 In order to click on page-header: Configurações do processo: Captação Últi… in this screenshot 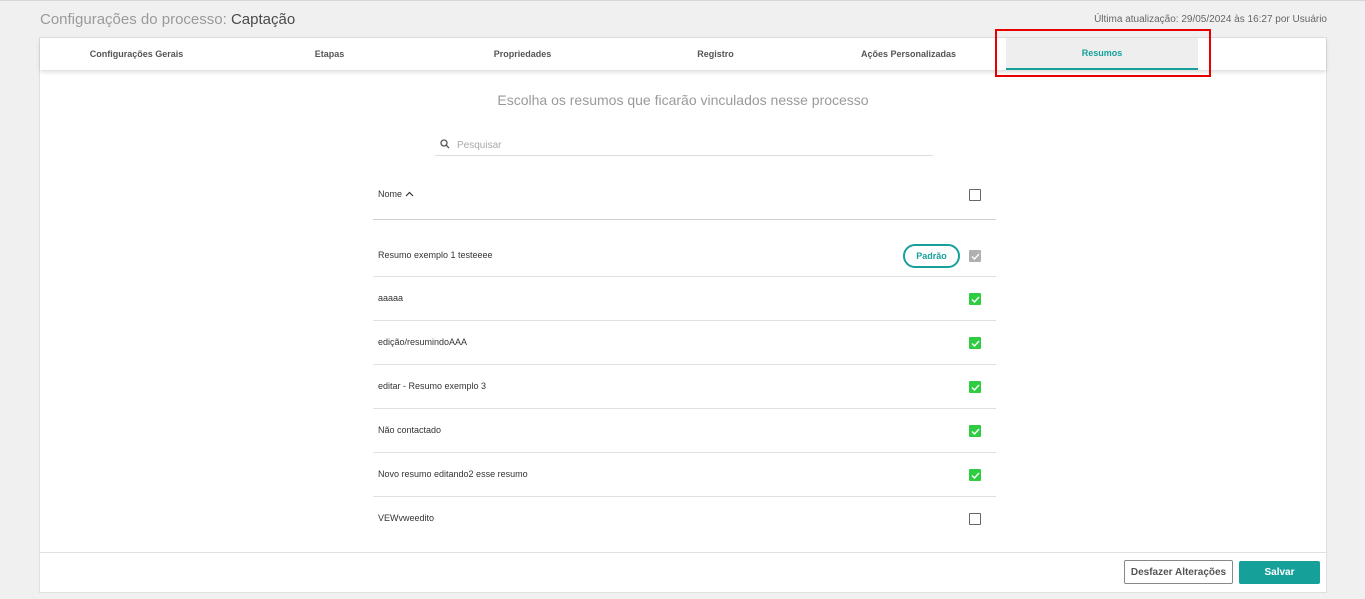, I will do `click(683, 21)`.